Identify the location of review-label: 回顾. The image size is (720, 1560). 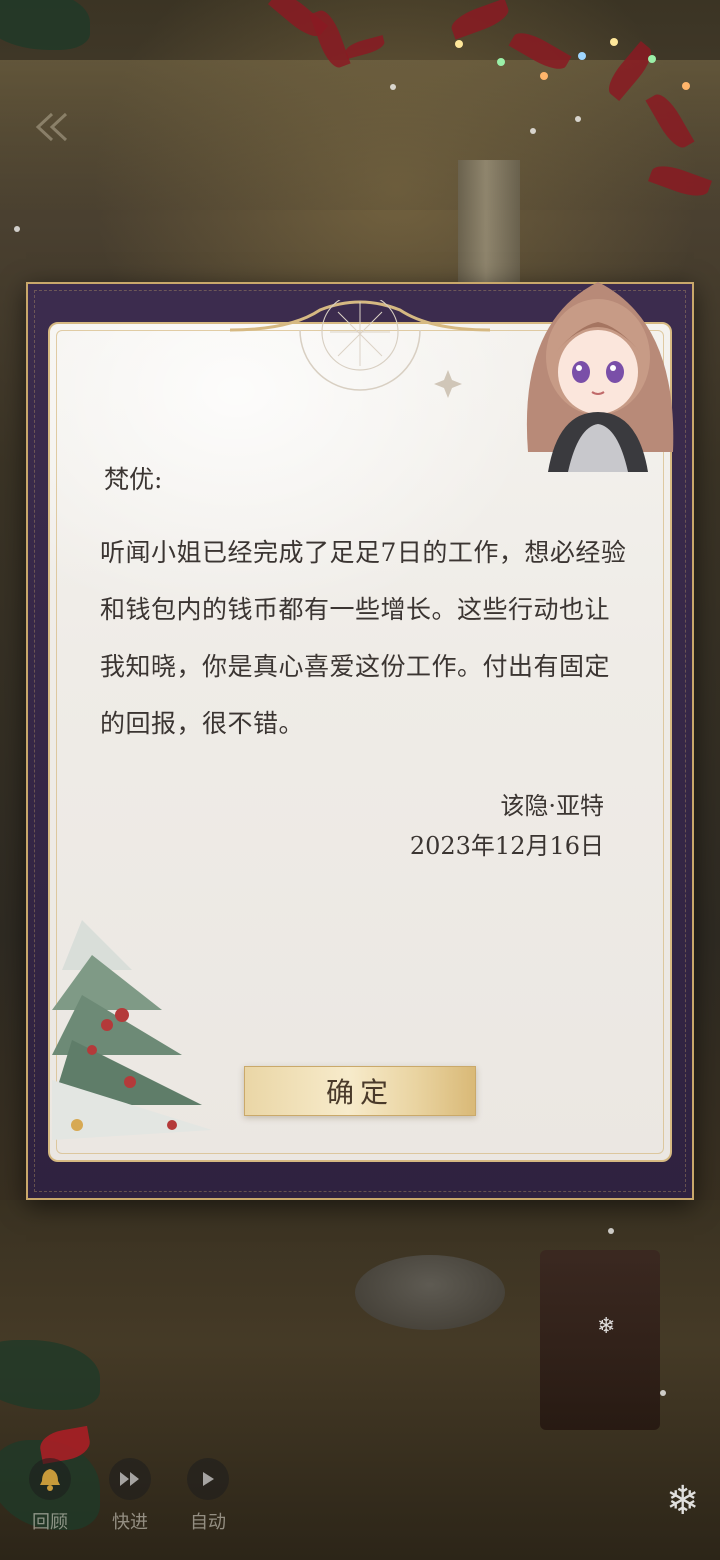
(50, 1522).